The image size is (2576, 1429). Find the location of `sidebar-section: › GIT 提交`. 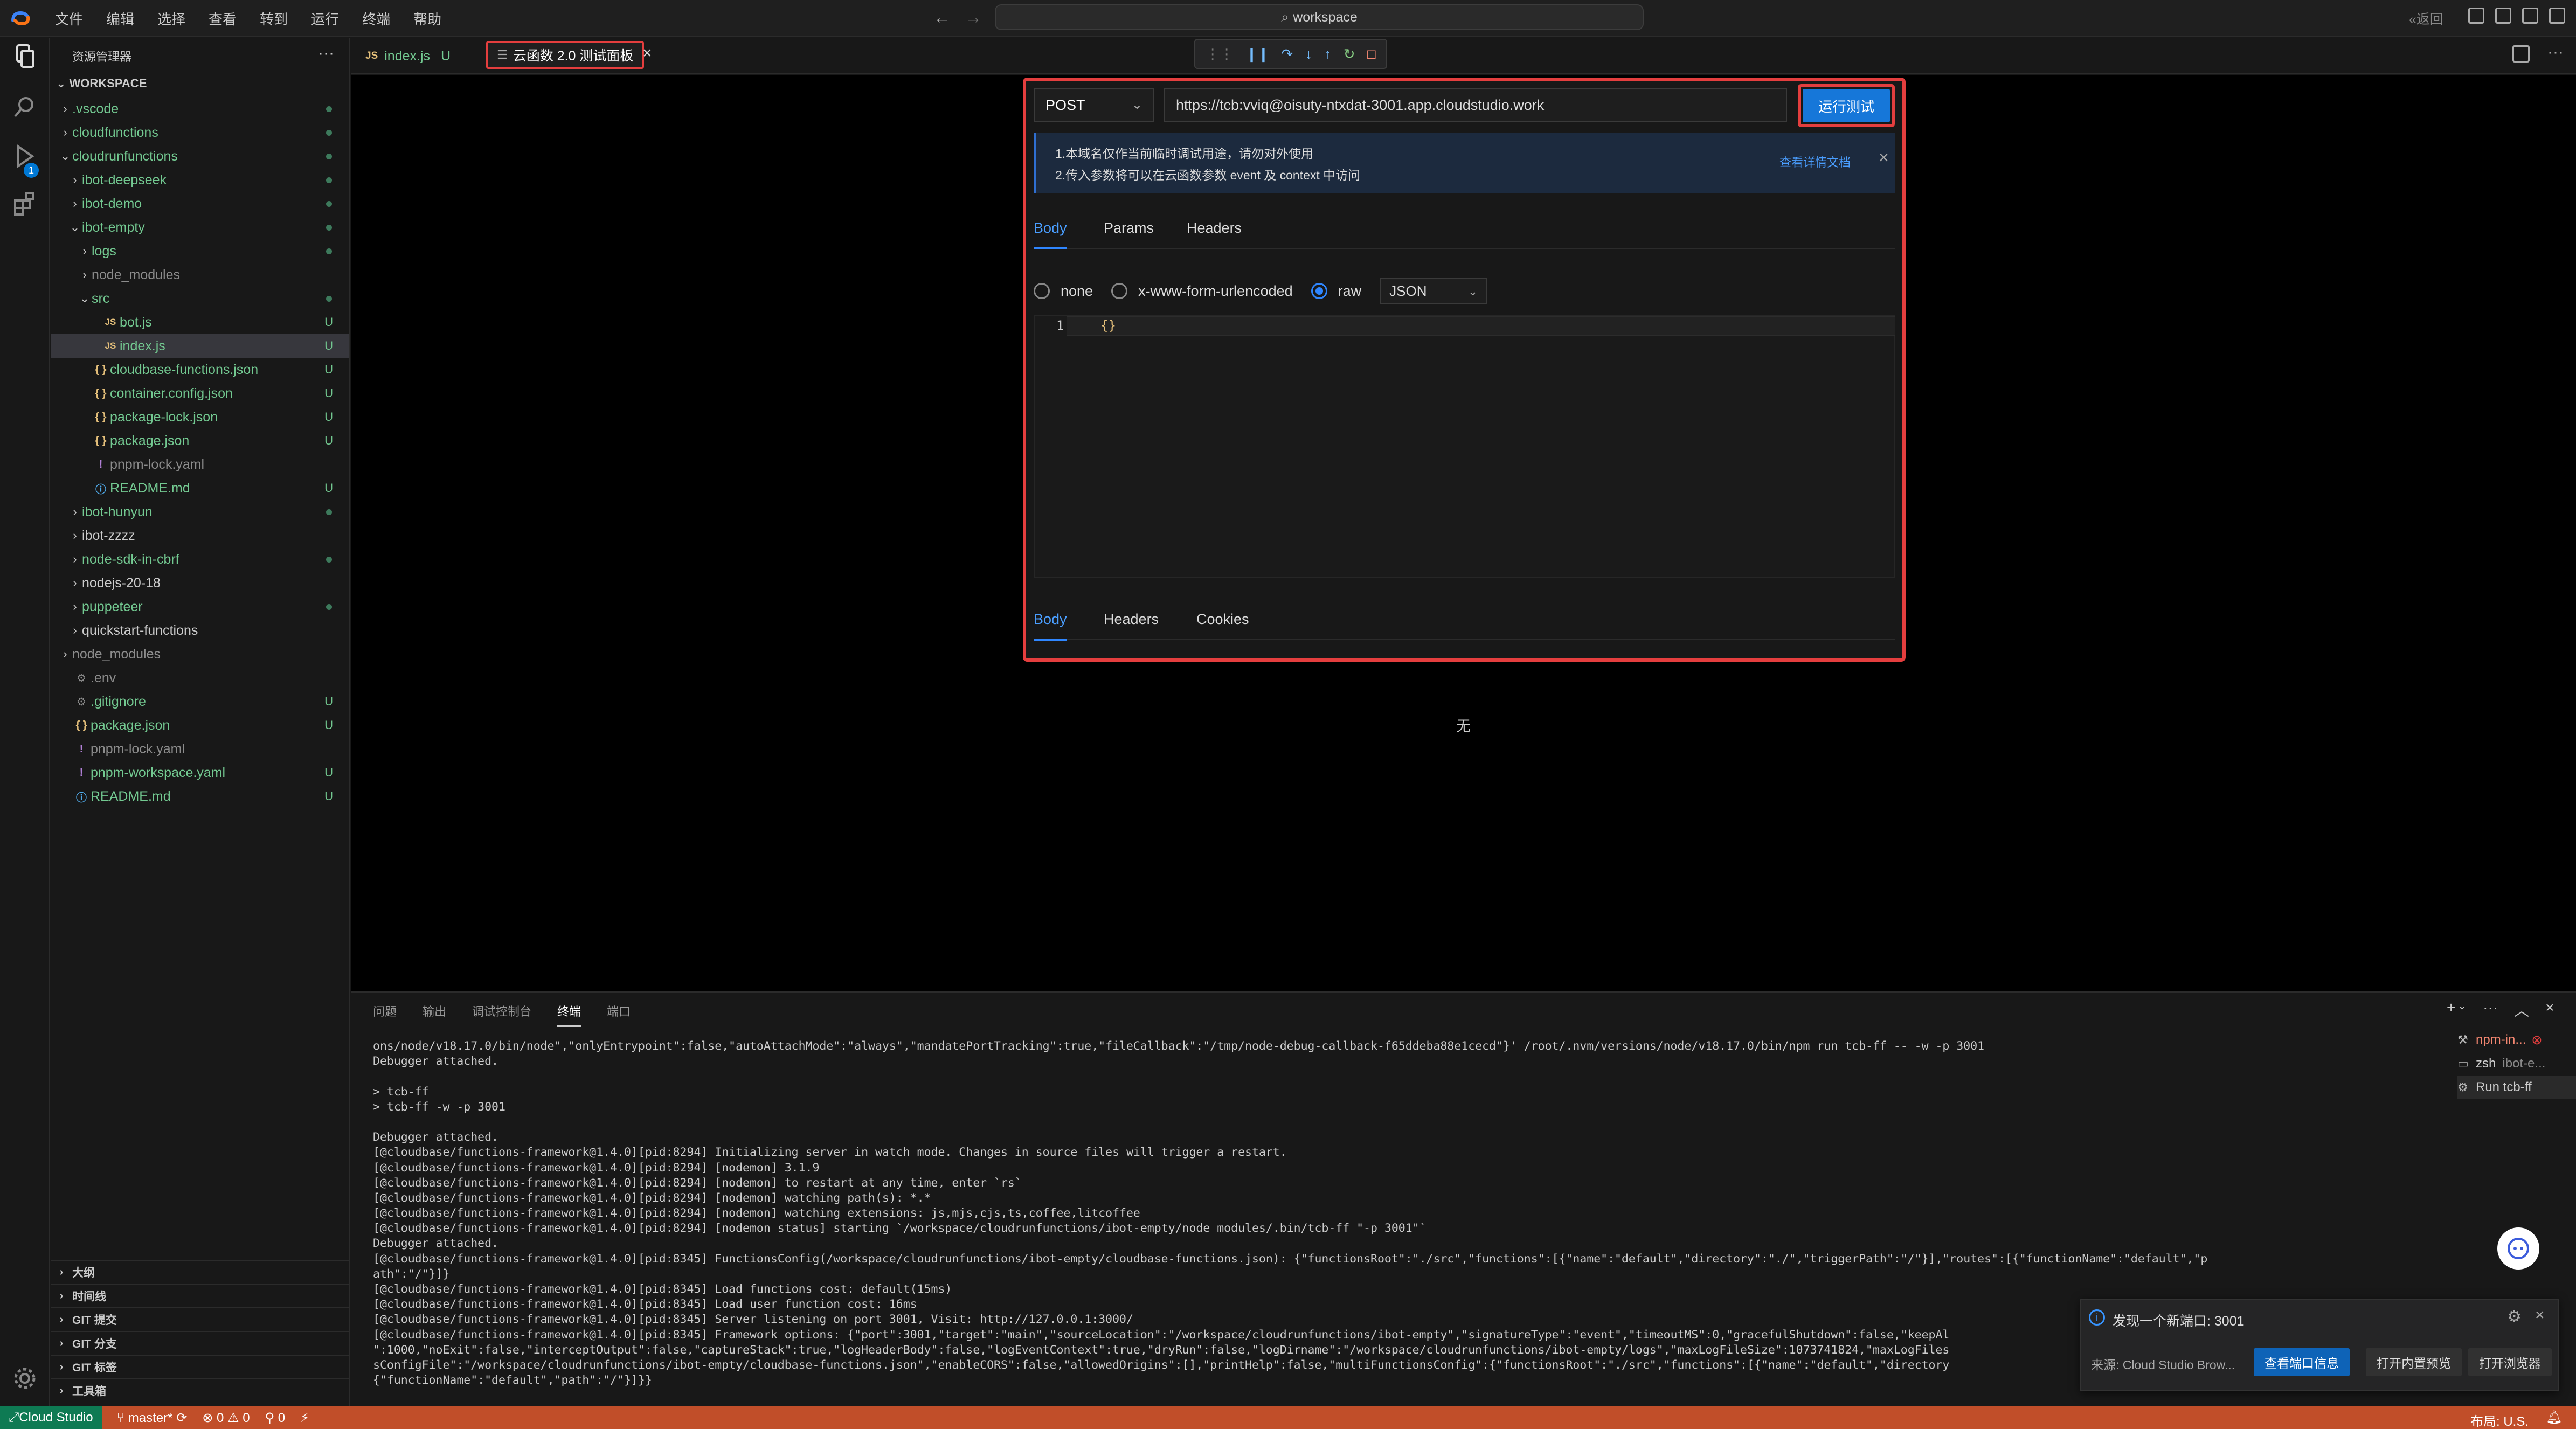

sidebar-section: › GIT 提交 is located at coordinates (200, 1319).